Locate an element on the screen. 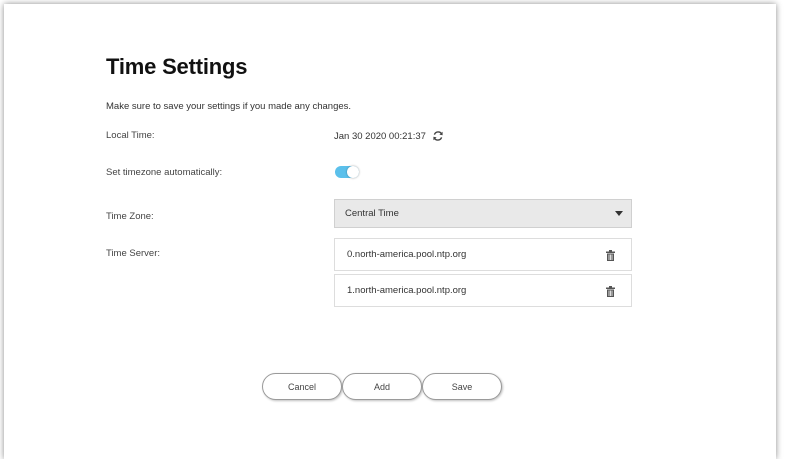 This screenshot has width=786, height=459. cancel-button: Cancel is located at coordinates (302, 386).